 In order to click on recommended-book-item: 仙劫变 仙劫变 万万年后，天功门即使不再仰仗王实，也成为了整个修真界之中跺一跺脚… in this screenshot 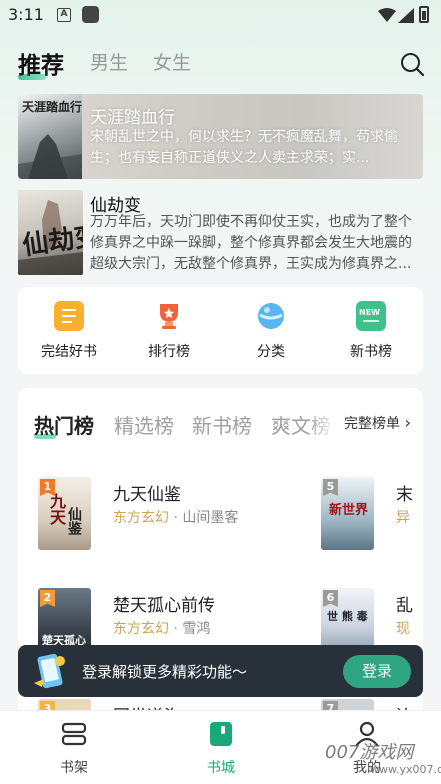, I will do `click(220, 232)`.